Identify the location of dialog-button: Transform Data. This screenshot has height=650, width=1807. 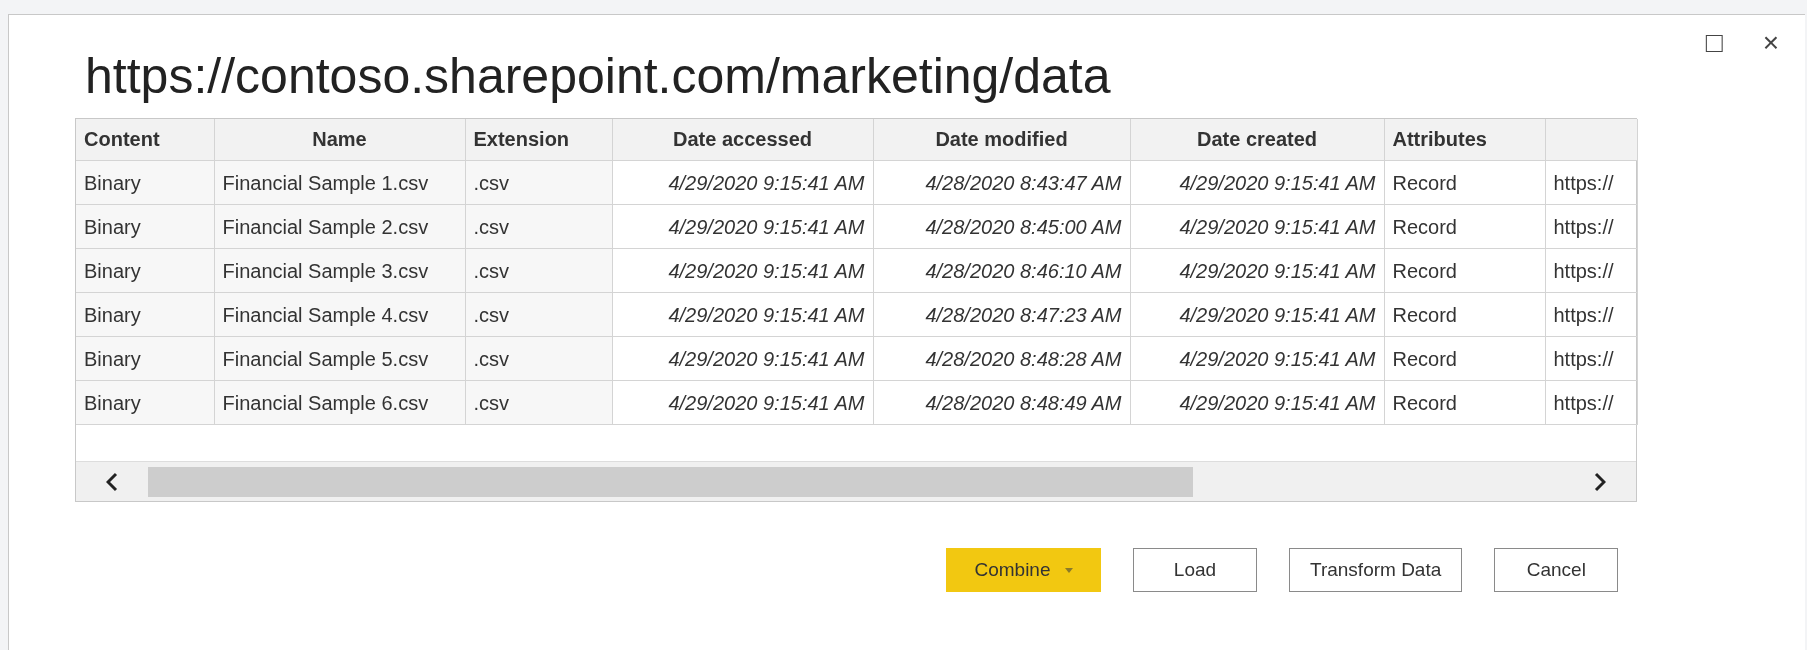
(1376, 570).